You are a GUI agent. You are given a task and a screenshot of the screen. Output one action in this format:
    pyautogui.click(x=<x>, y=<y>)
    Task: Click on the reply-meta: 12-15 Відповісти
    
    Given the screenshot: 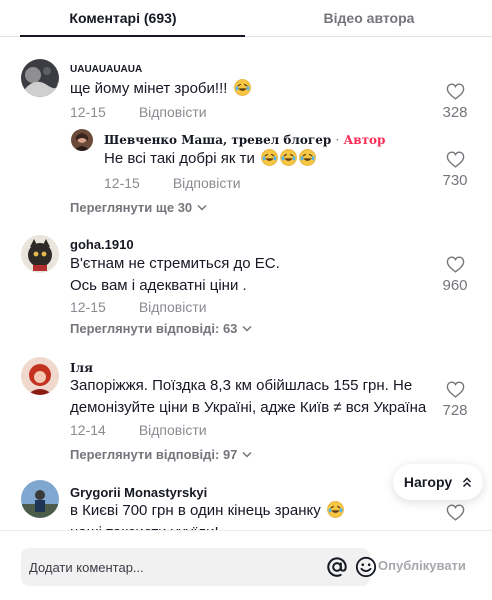 What is the action you would take?
    pyautogui.click(x=172, y=183)
    